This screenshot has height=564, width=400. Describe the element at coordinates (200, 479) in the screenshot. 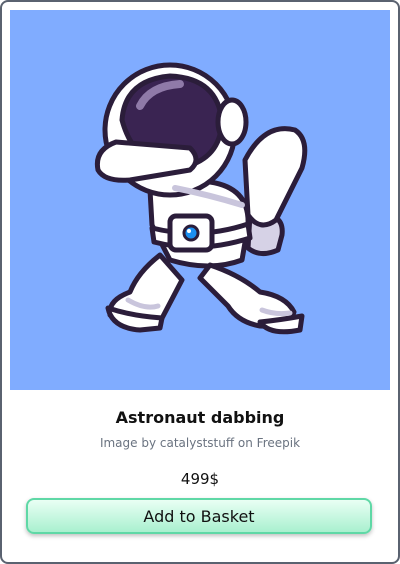

I see `product-price: 499$` at that location.